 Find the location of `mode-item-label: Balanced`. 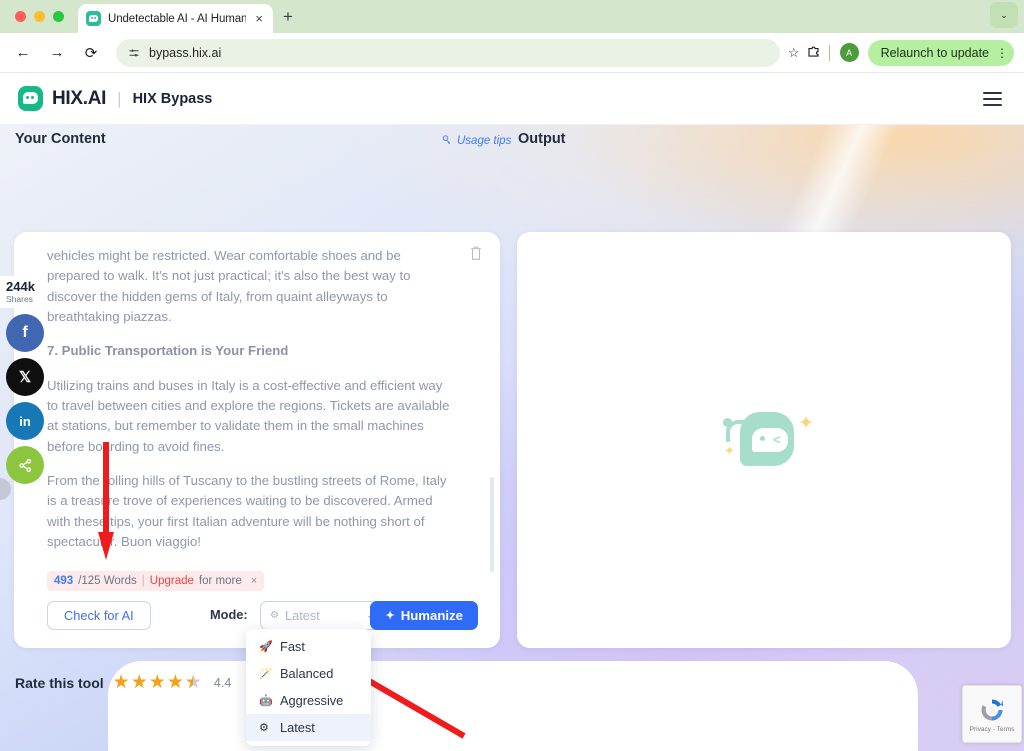

mode-item-label: Balanced is located at coordinates (307, 673).